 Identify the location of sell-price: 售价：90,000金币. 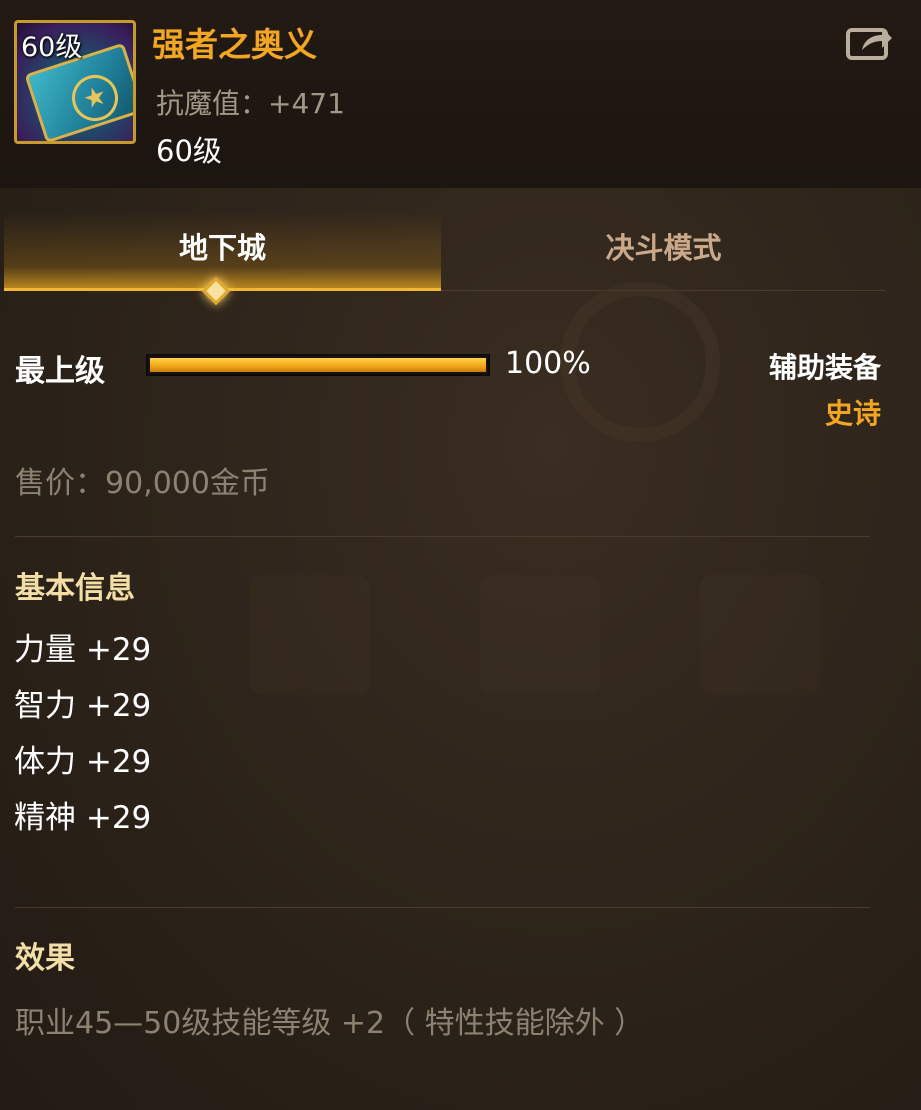
(142, 483).